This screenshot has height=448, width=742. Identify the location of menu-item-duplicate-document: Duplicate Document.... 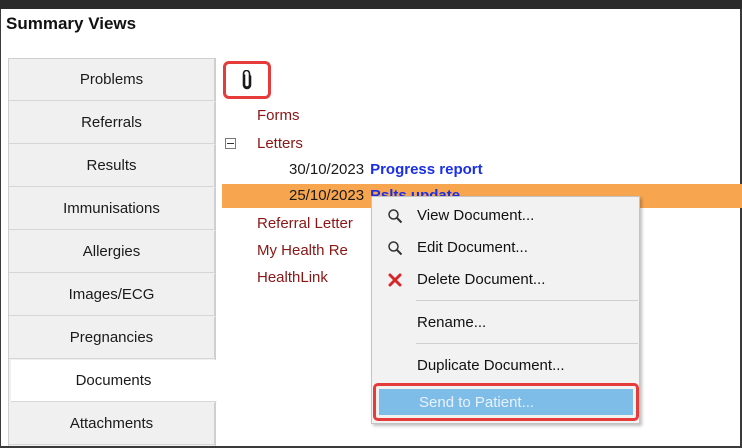
(505, 366).